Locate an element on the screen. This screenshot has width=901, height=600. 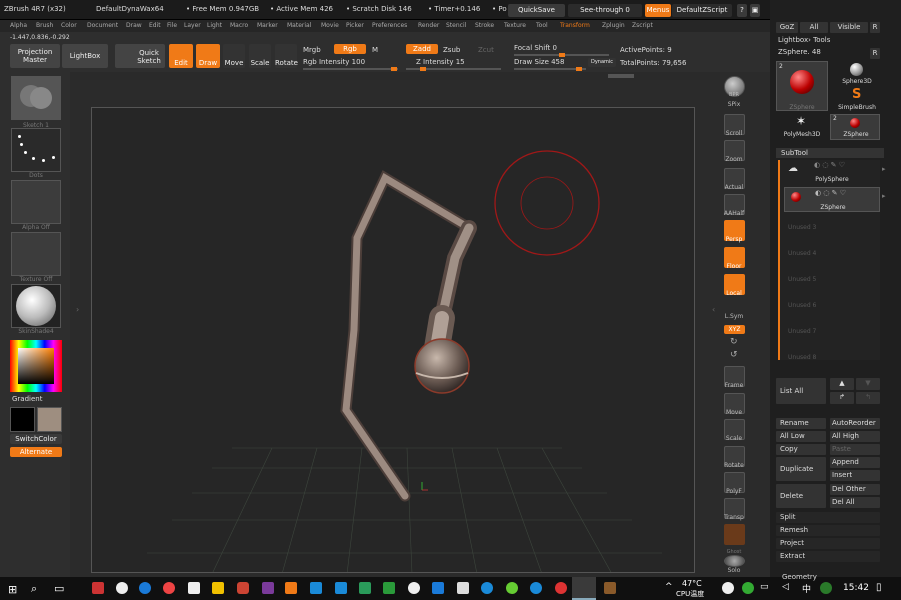
menu-zscript: Zscript is located at coordinates (642, 25).